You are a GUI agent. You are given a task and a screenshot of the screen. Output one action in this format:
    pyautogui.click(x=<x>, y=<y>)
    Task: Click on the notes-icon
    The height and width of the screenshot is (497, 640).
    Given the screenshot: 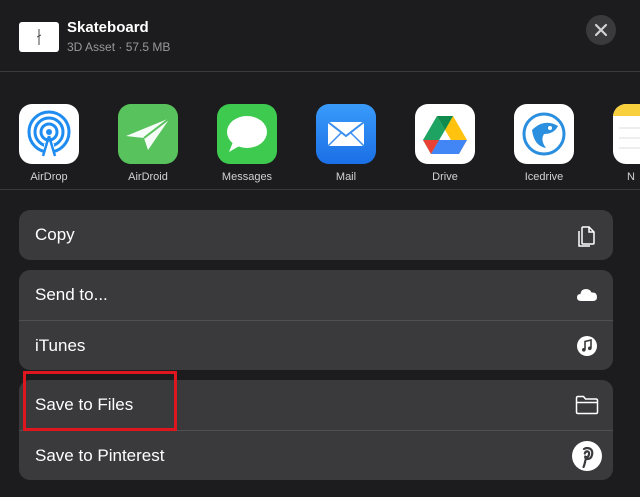 What is the action you would take?
    pyautogui.click(x=626, y=134)
    